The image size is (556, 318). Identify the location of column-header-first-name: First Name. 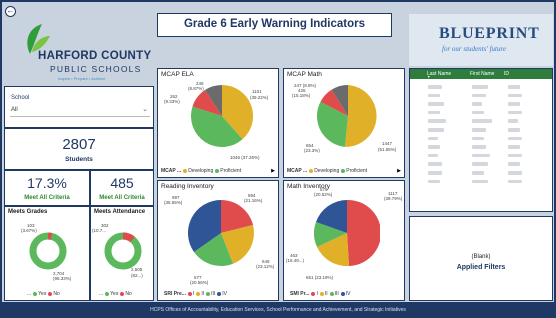
(482, 74).